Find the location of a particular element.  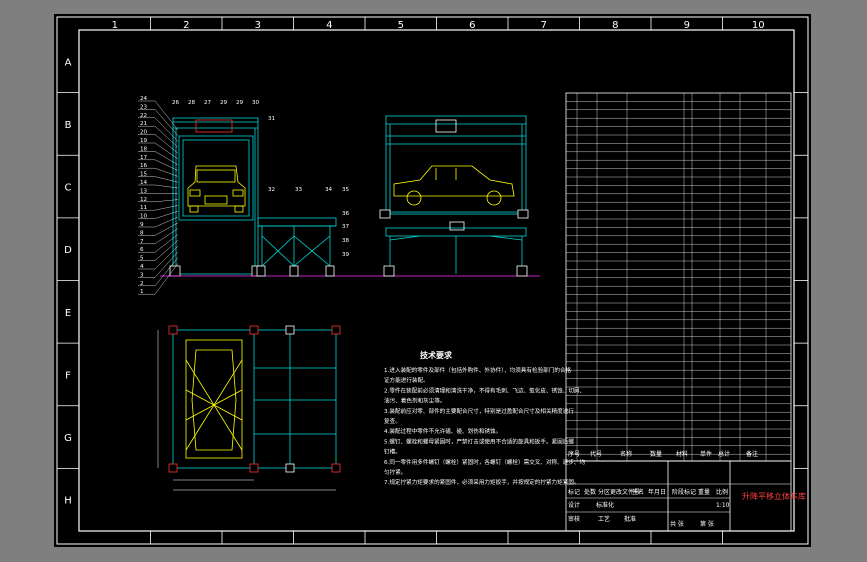

leader-label: 28 is located at coordinates (192, 103).